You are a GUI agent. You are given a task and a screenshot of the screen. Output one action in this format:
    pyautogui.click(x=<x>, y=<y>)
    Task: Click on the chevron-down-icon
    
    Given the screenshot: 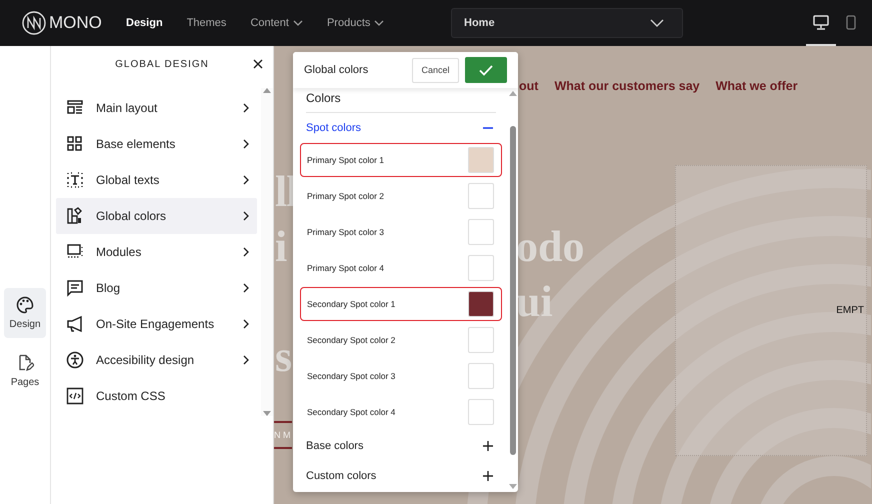 What is the action you would take?
    pyautogui.click(x=657, y=23)
    